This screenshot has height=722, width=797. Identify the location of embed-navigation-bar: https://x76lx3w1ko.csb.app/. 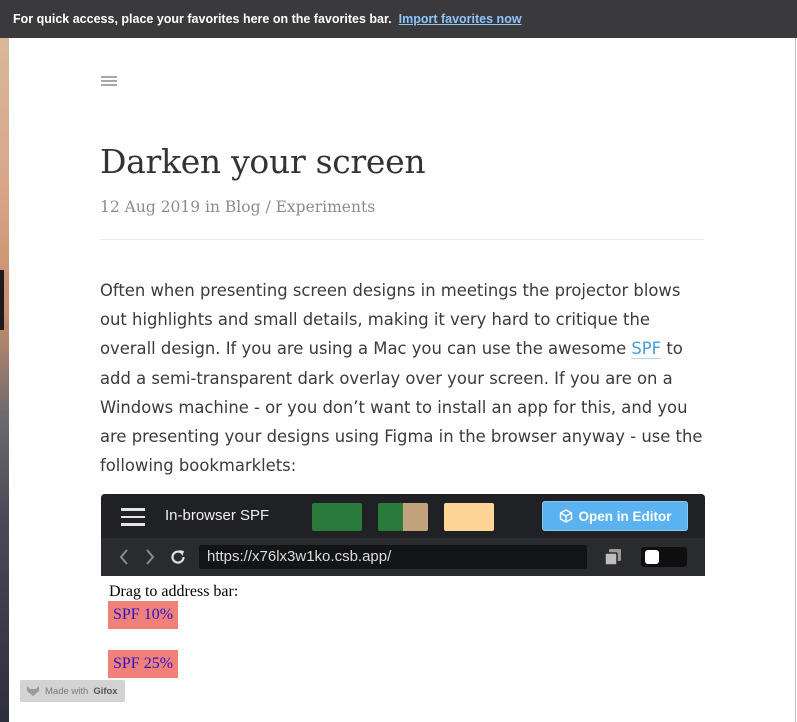
(403, 557).